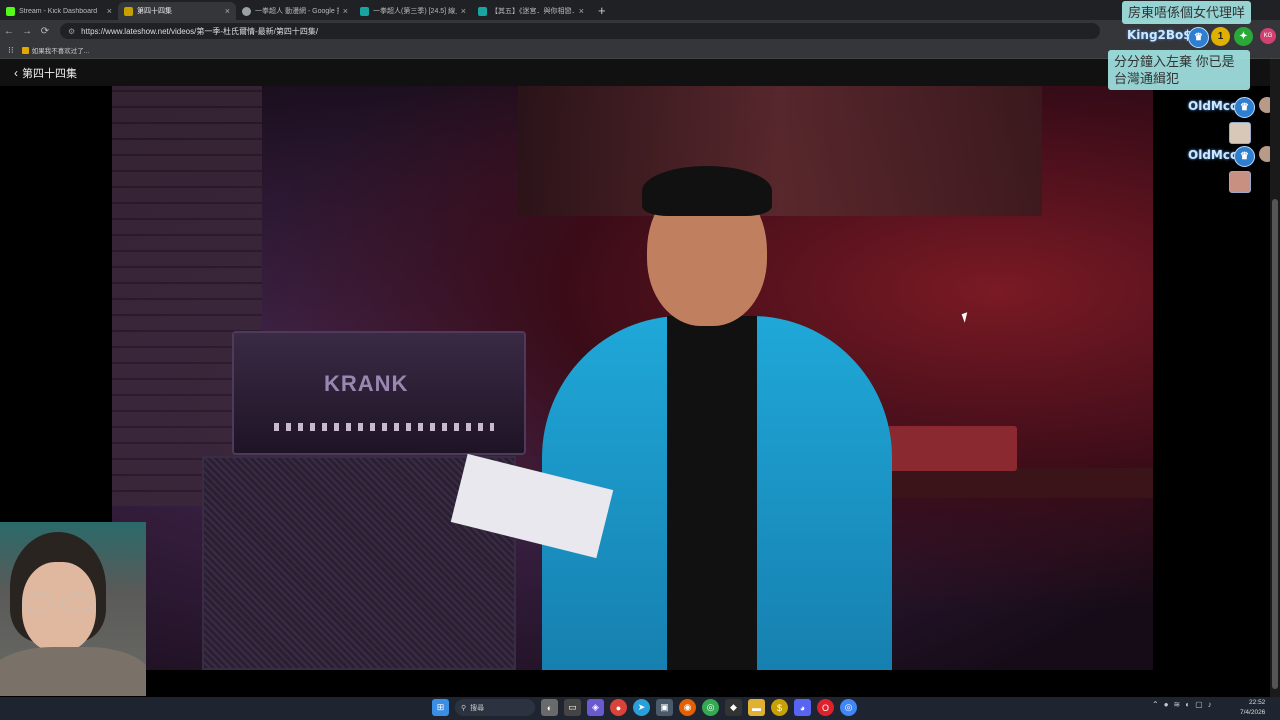 This screenshot has height=720, width=1280. Describe the element at coordinates (477, 708) in the screenshot. I see `search-label: 搜尋` at that location.